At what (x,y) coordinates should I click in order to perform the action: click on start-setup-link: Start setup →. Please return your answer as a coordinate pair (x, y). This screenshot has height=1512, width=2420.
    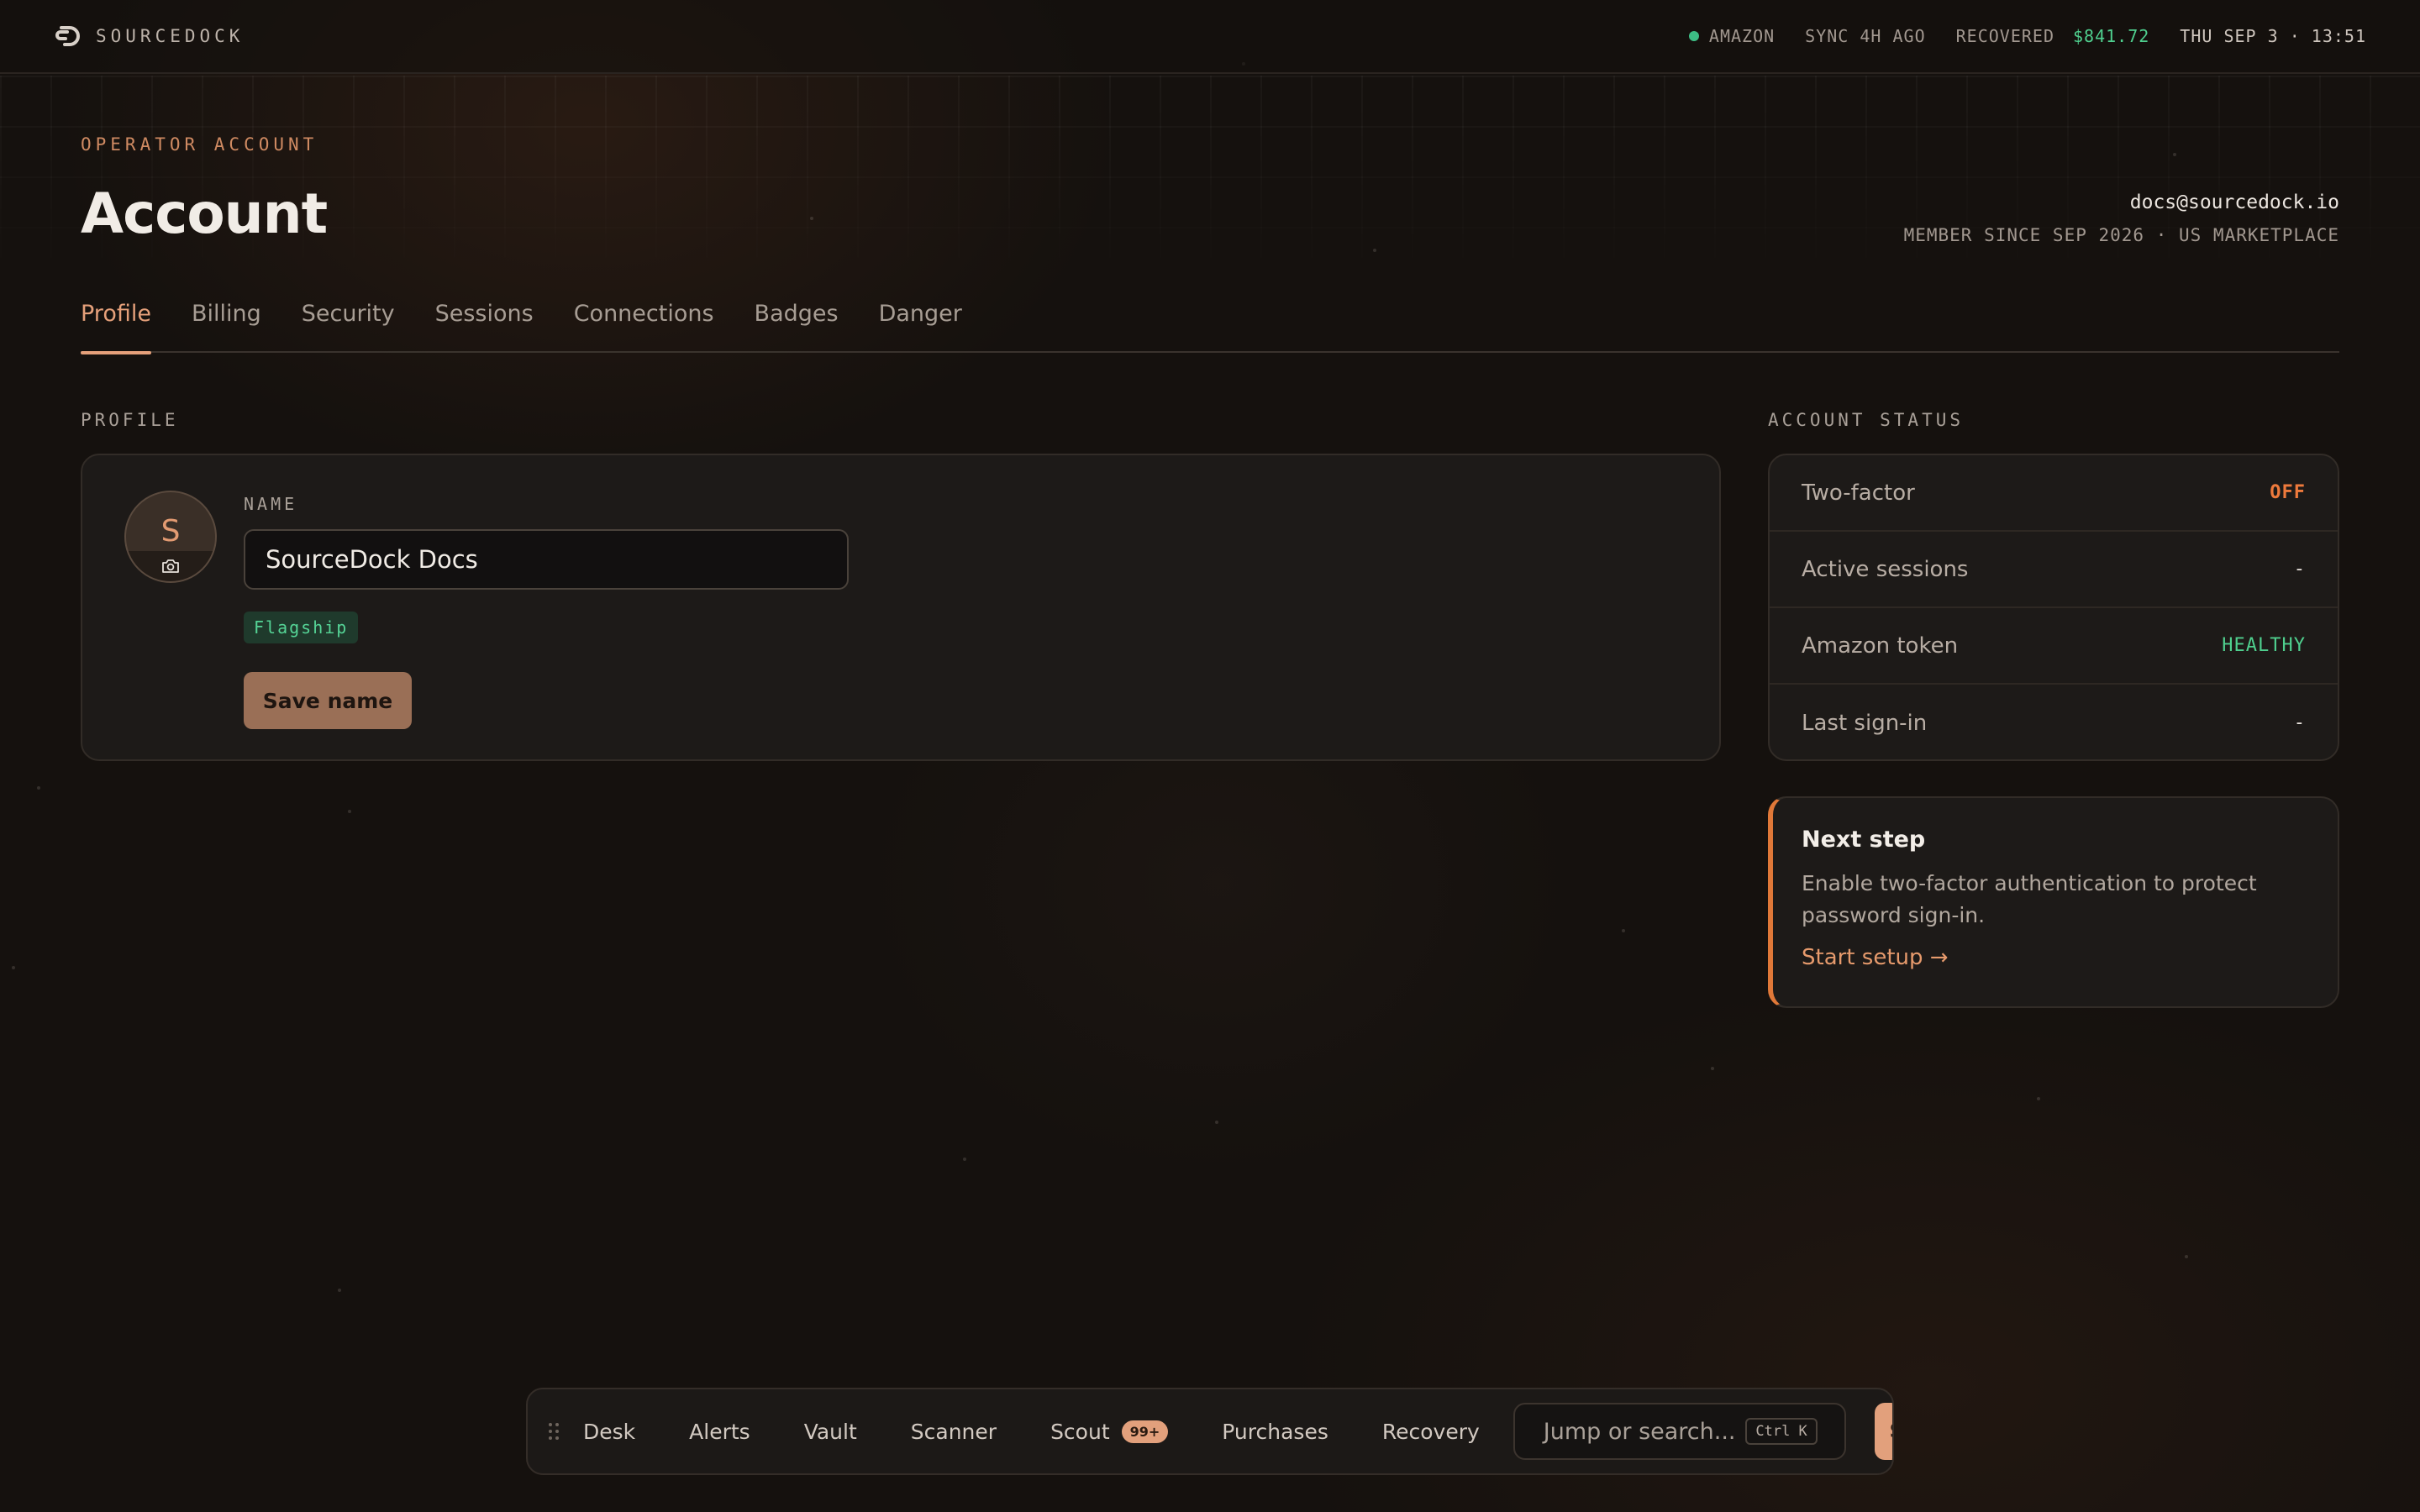
    Looking at the image, I should click on (1875, 957).